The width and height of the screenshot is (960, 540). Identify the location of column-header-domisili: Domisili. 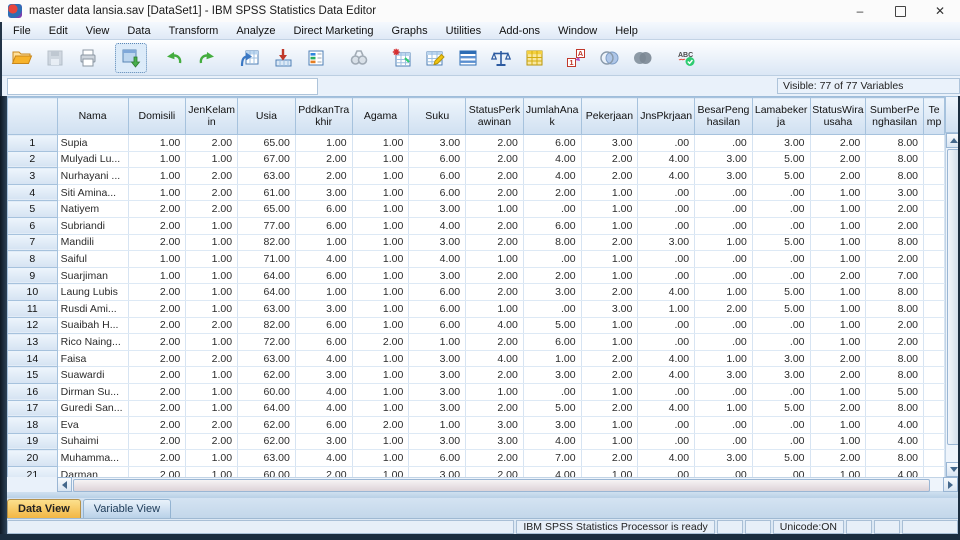
(157, 116).